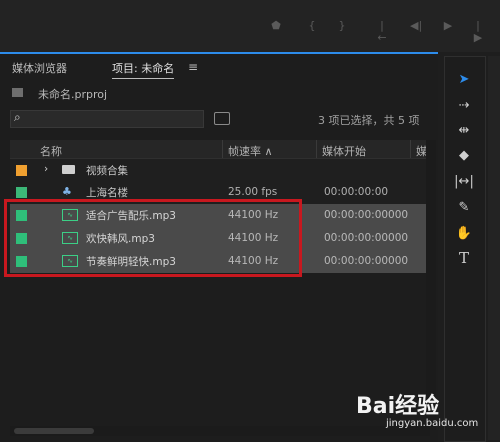  I want to click on tab-media-browser: 媒体浏览器, so click(39, 68).